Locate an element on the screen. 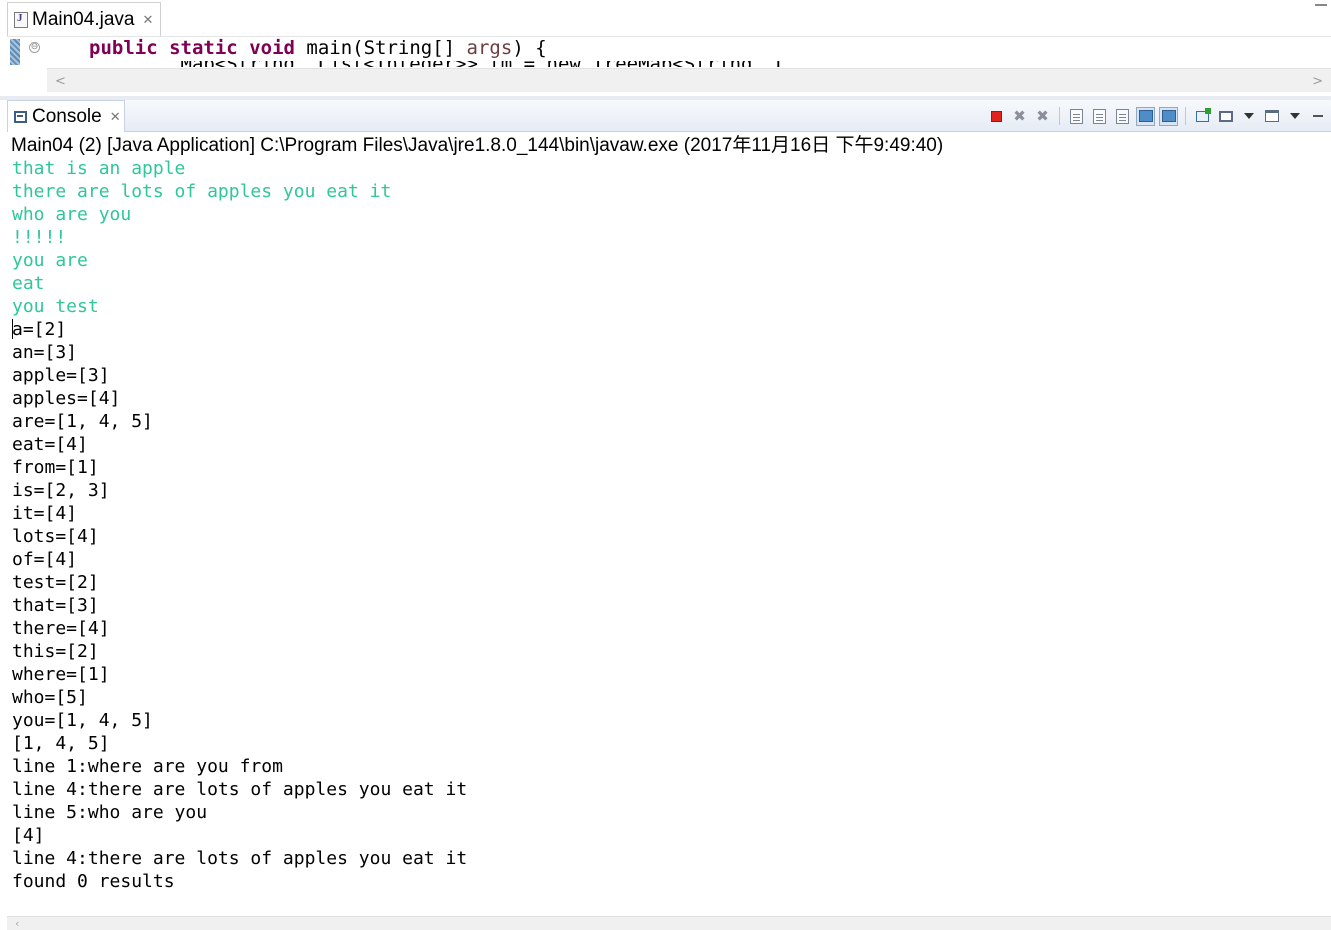 This screenshot has height=930, width=1331. remove-all-icon: ✖ is located at coordinates (1042, 116).